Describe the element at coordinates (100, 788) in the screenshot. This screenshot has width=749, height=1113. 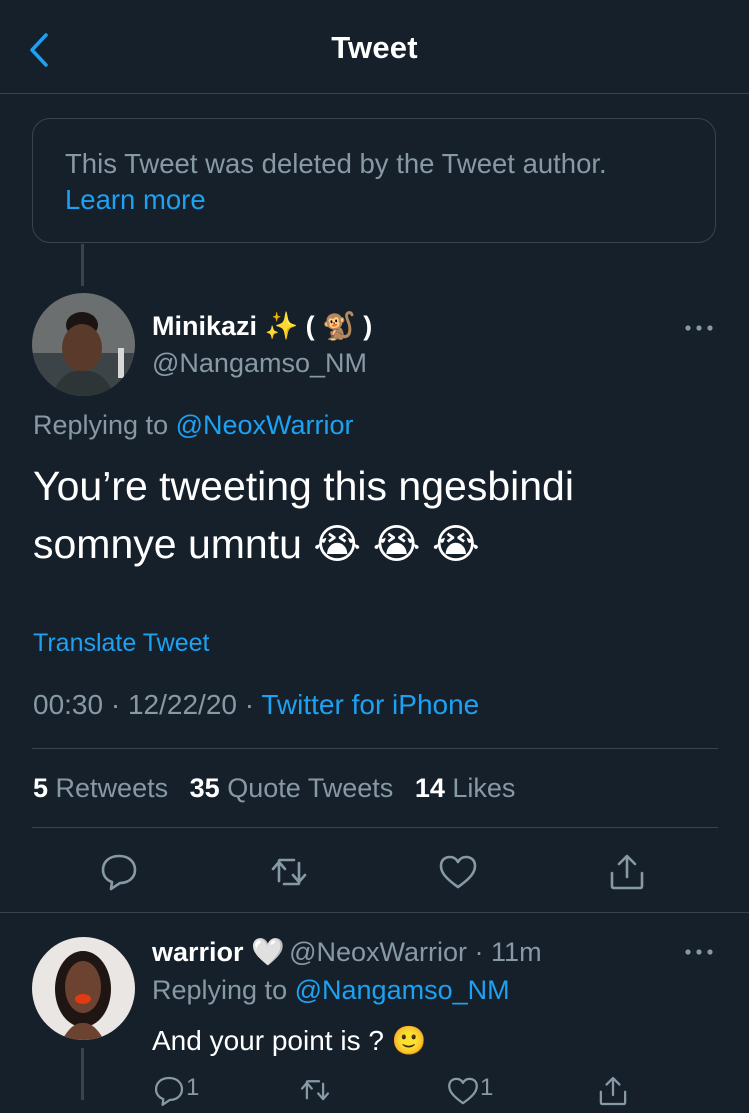
I see `retweets-stat: 5 Retweets` at that location.